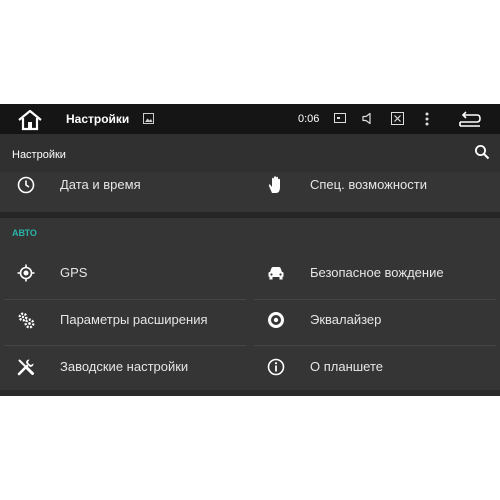 The width and height of the screenshot is (500, 500). I want to click on list-item-about-tablet: О планшете, so click(375, 367).